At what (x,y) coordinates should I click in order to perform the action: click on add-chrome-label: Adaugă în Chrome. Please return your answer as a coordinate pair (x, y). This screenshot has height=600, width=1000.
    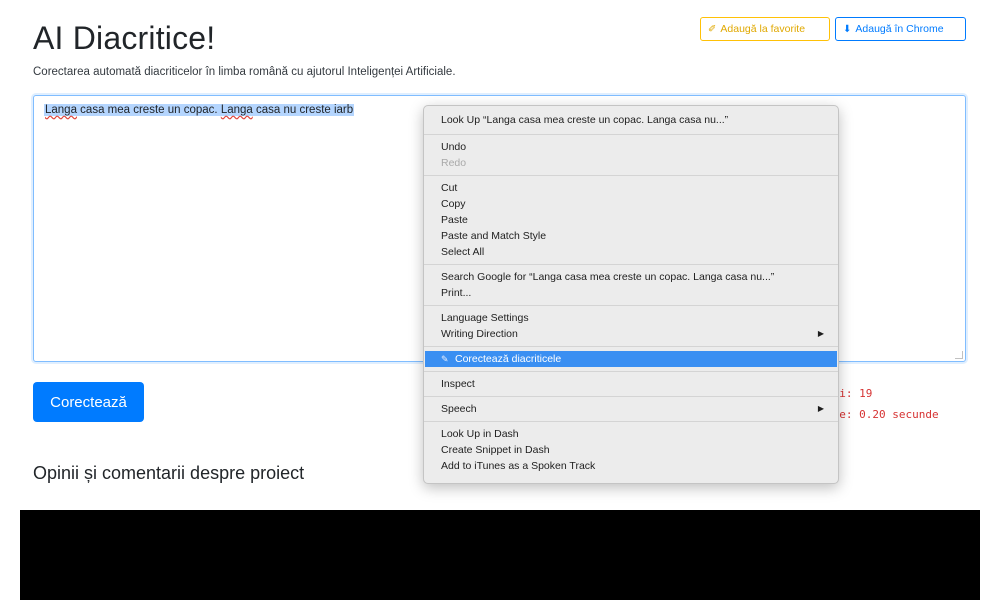
    Looking at the image, I should click on (899, 29).